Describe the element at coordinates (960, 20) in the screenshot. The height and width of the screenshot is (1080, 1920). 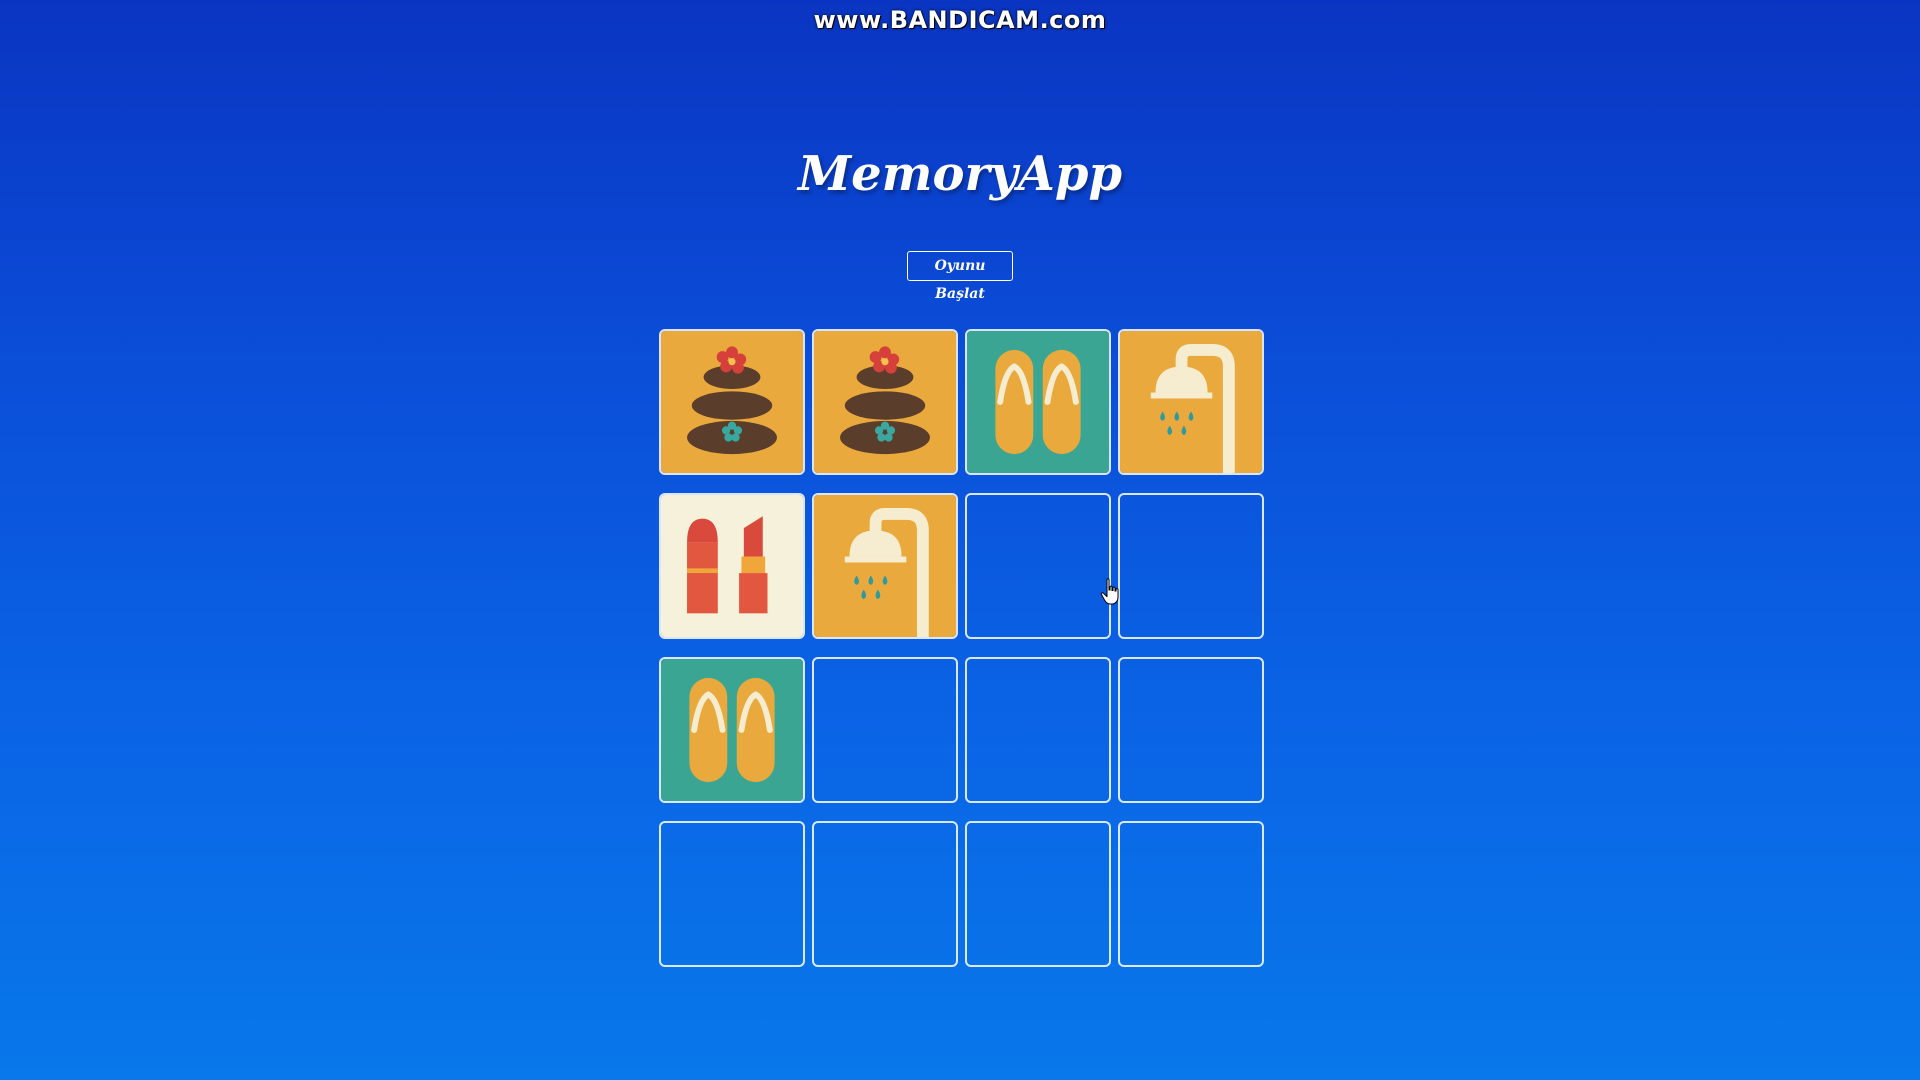
I see `bandicam-watermark: www.BANDICAM.com` at that location.